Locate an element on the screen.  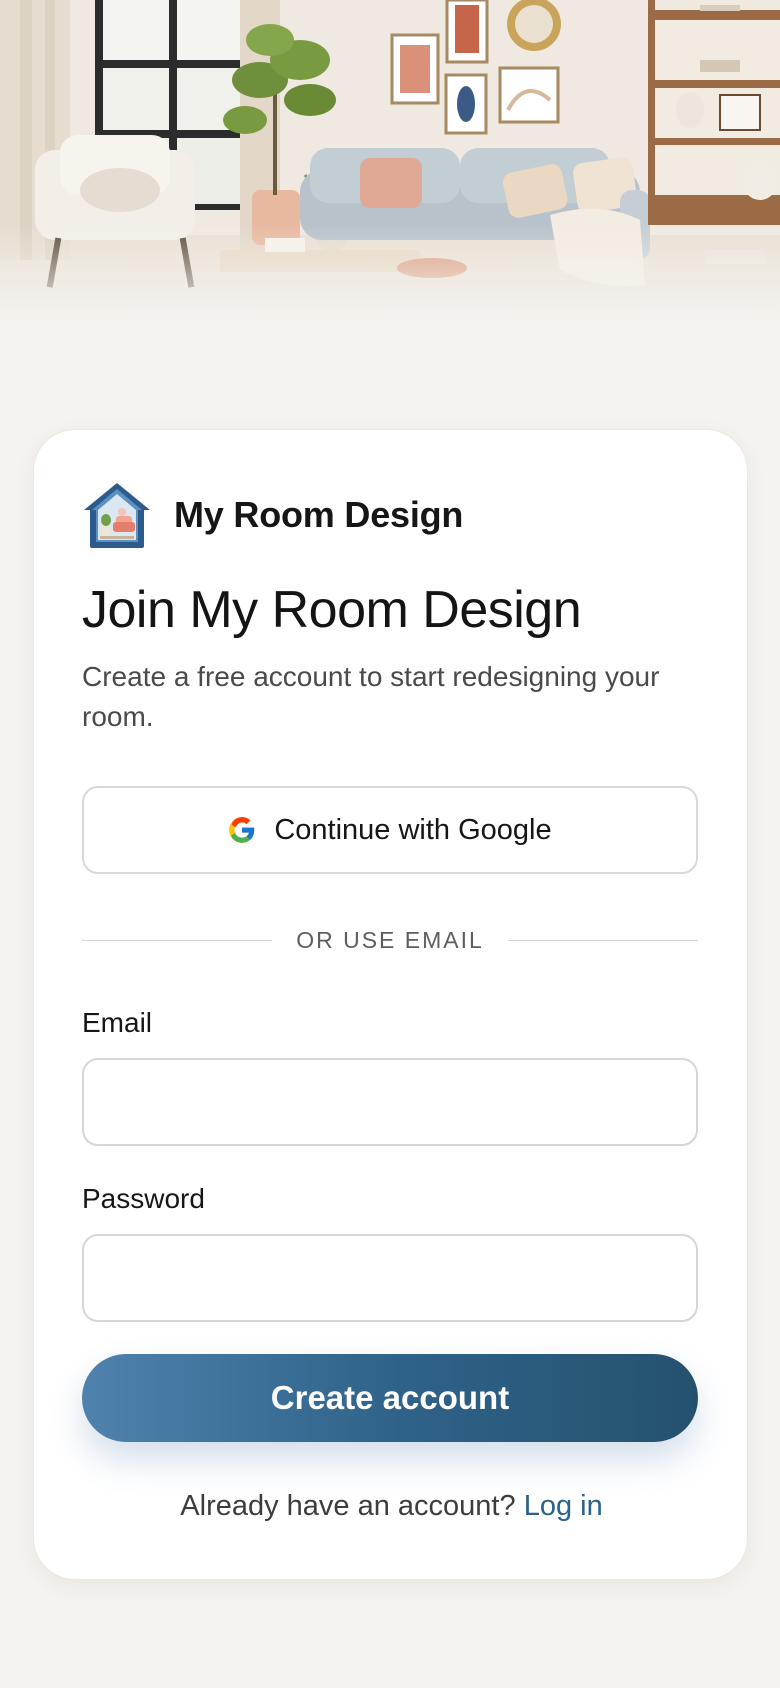
google-g-icon is located at coordinates (242, 830).